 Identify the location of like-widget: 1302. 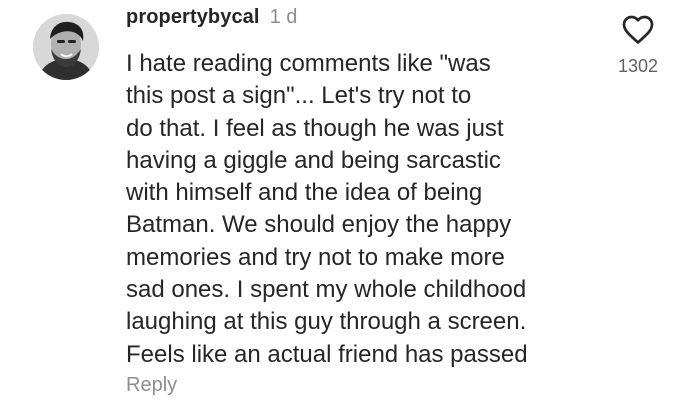
(638, 45).